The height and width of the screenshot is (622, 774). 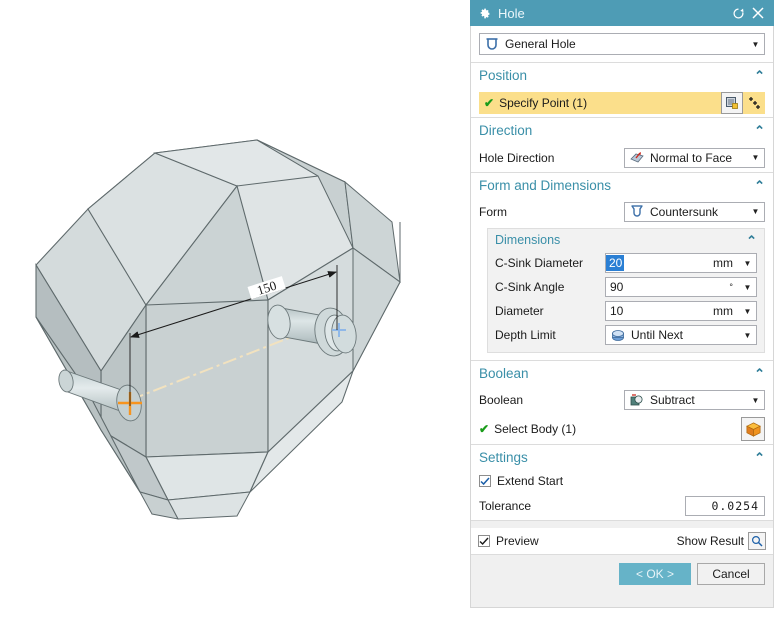 I want to click on dialog-action-buttons: < OK > Cancel, so click(x=622, y=570).